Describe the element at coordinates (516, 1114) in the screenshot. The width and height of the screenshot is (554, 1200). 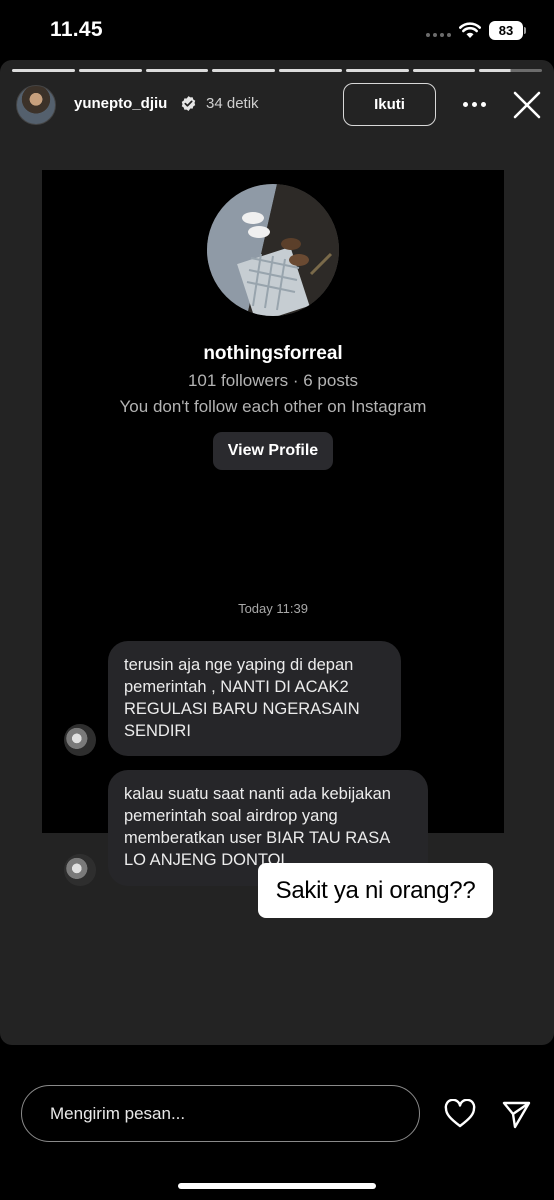
I see `send-icon` at that location.